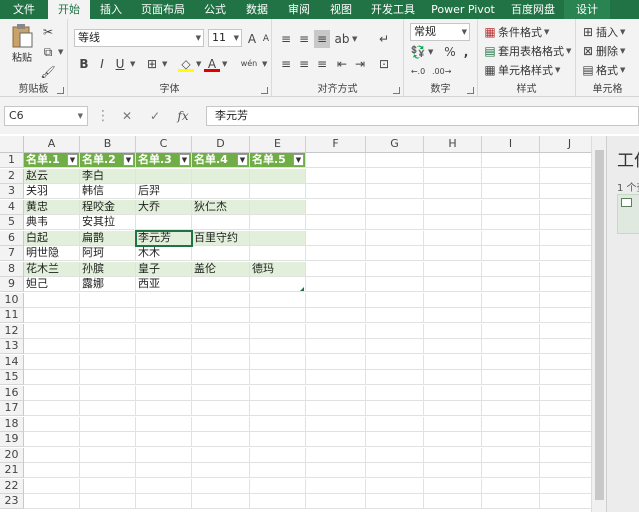  What do you see at coordinates (12, 346) in the screenshot?
I see `row-header-13: 13` at bounding box center [12, 346].